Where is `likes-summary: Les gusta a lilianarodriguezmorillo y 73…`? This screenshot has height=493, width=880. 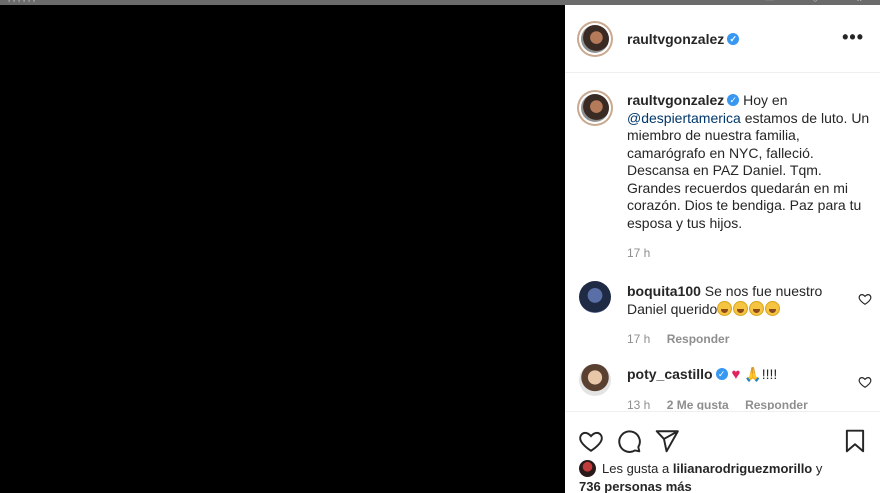 likes-summary: Les gusta a lilianarodriguezmorillo y 73… is located at coordinates (700, 476).